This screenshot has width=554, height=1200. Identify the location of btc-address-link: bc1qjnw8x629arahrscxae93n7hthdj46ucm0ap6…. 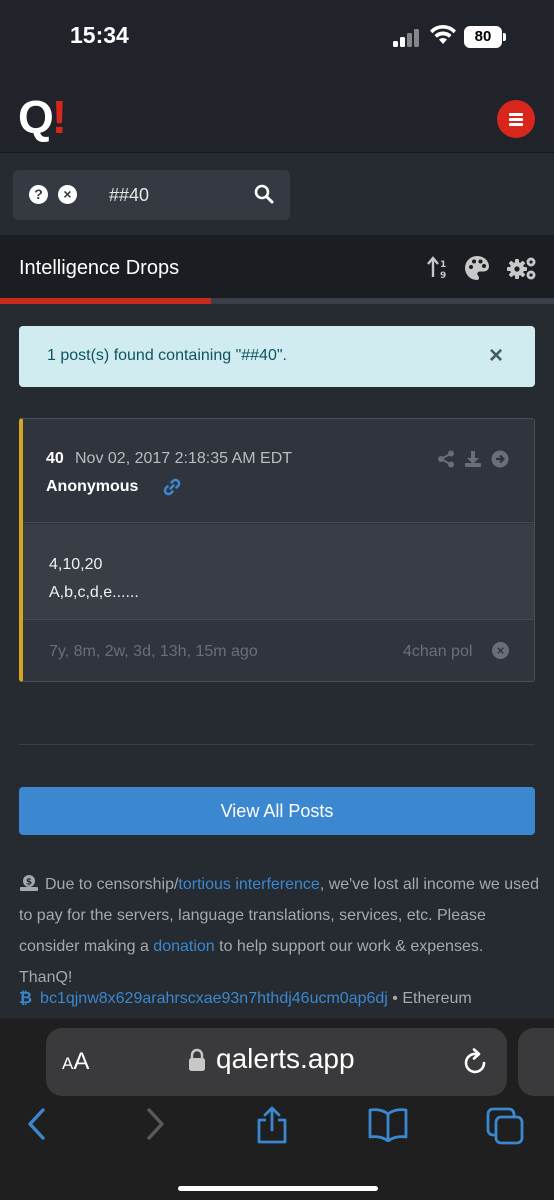
(214, 998).